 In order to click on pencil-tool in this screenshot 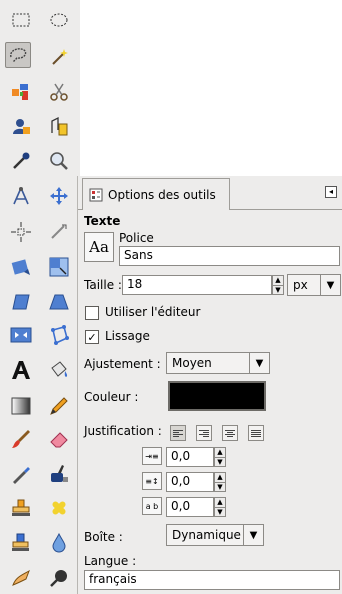, I will do `click(59, 406)`.